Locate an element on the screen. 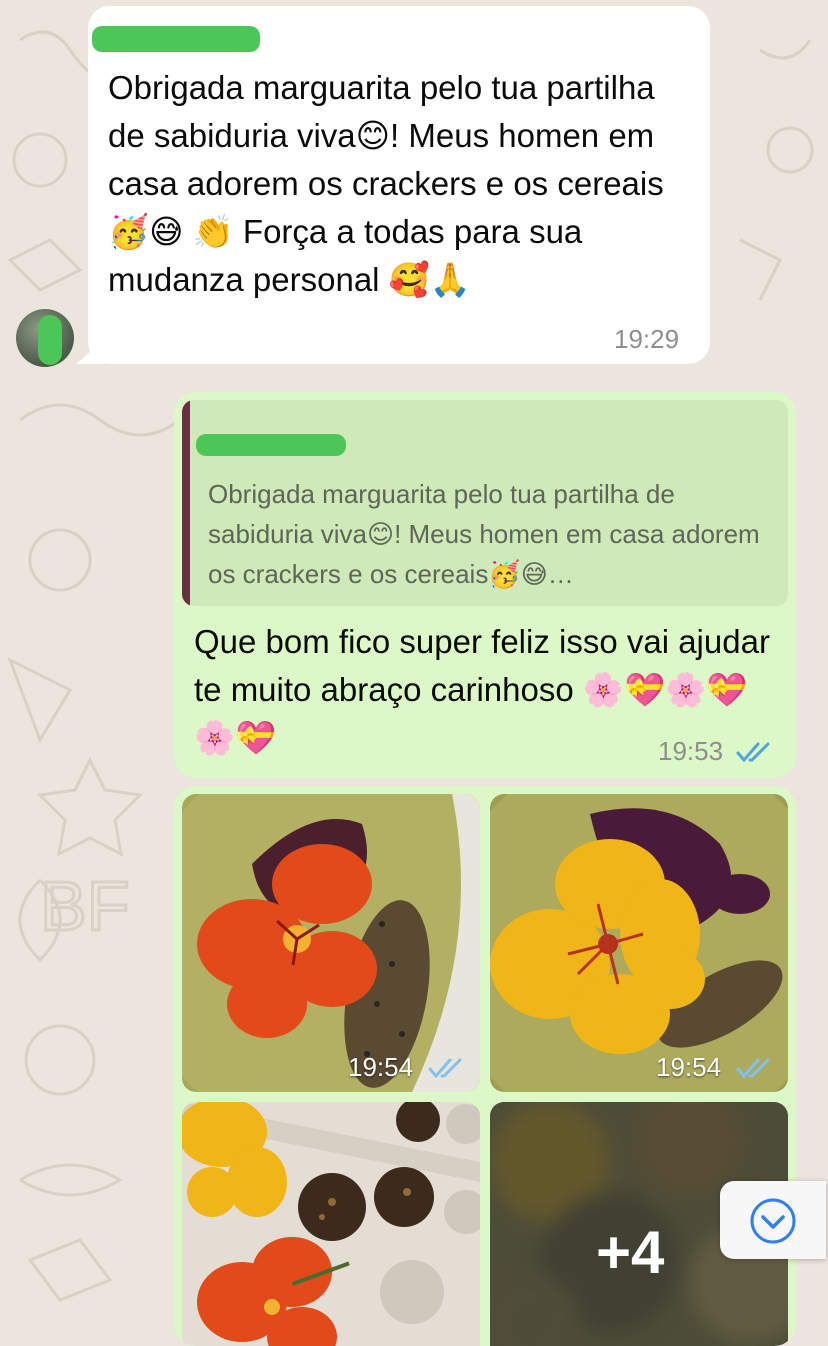 The width and height of the screenshot is (828, 1346). photo-1-timestamp: 19:54 is located at coordinates (381, 1067).